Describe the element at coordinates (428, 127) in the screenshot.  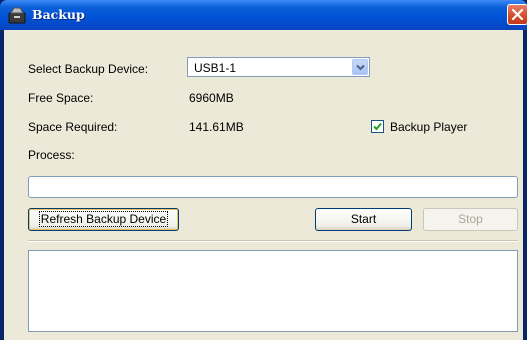
I see `backup-player-label: Backup Player` at that location.